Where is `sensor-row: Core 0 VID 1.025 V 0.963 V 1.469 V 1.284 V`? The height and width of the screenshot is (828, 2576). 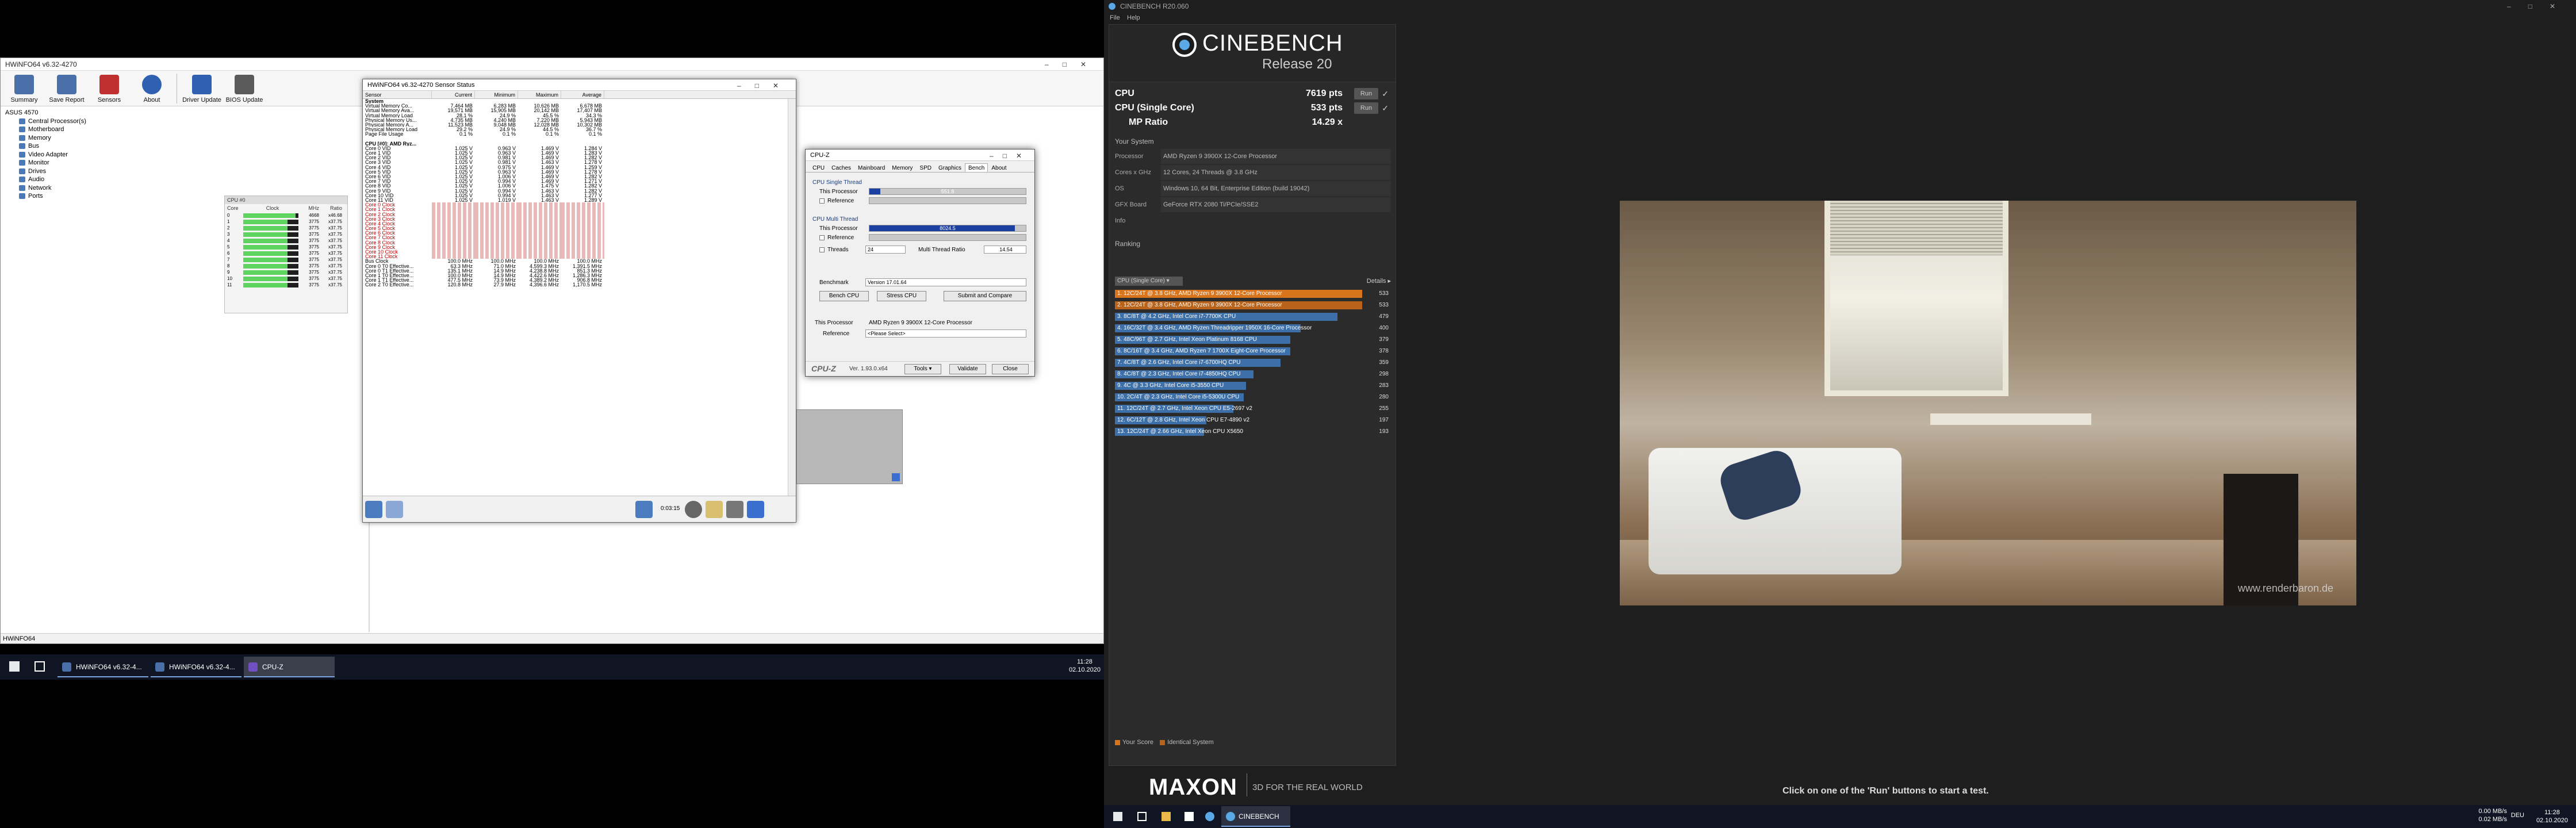 sensor-row: Core 0 VID 1.025 V 0.963 V 1.469 V 1.284 V is located at coordinates (579, 148).